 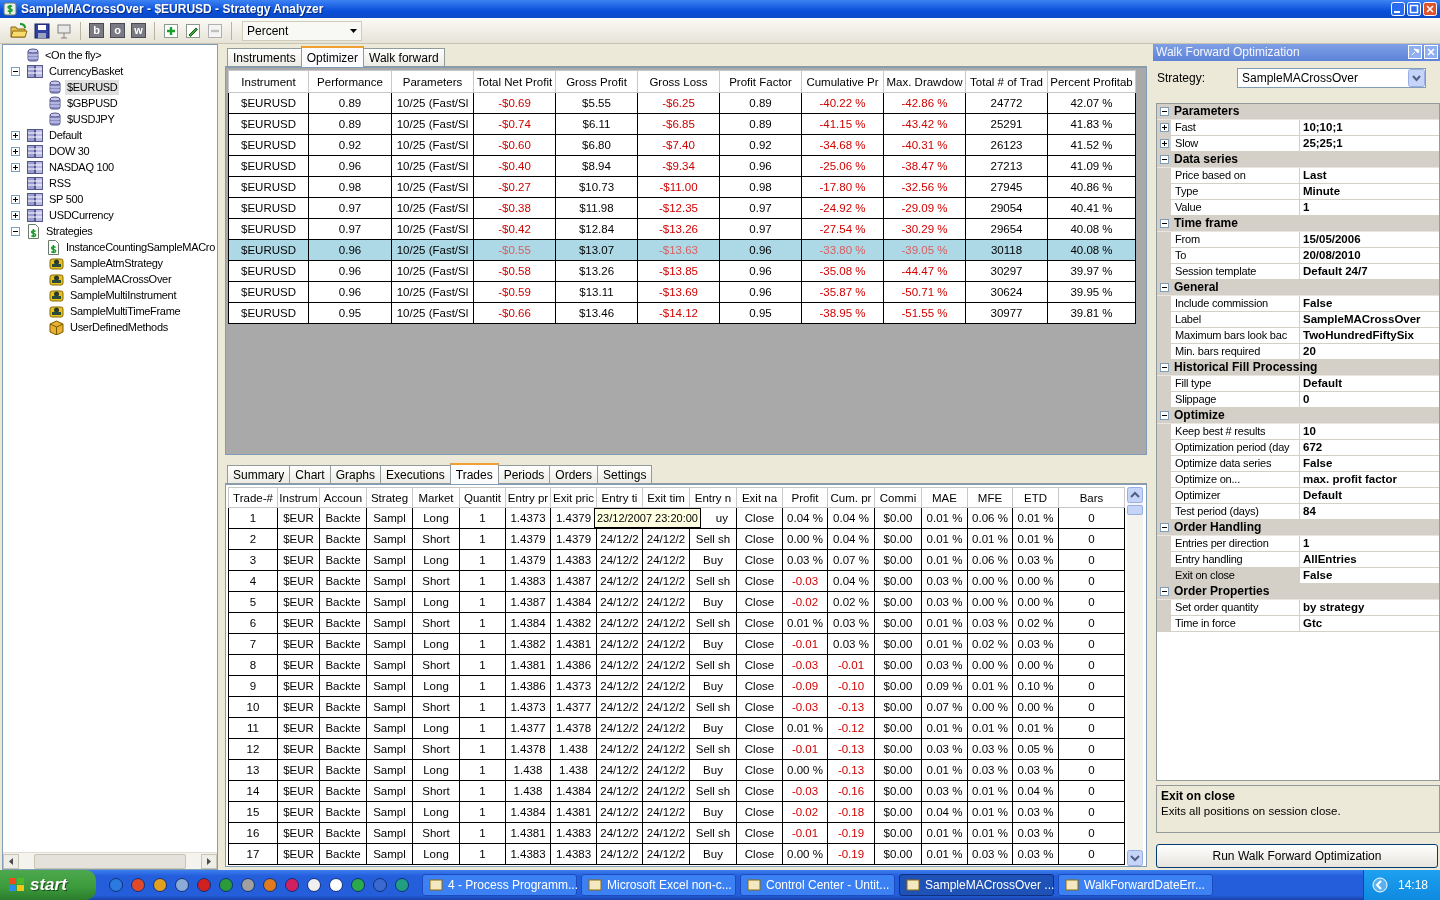 What do you see at coordinates (760, 81) in the screenshot?
I see `column-header: Profit Factor` at bounding box center [760, 81].